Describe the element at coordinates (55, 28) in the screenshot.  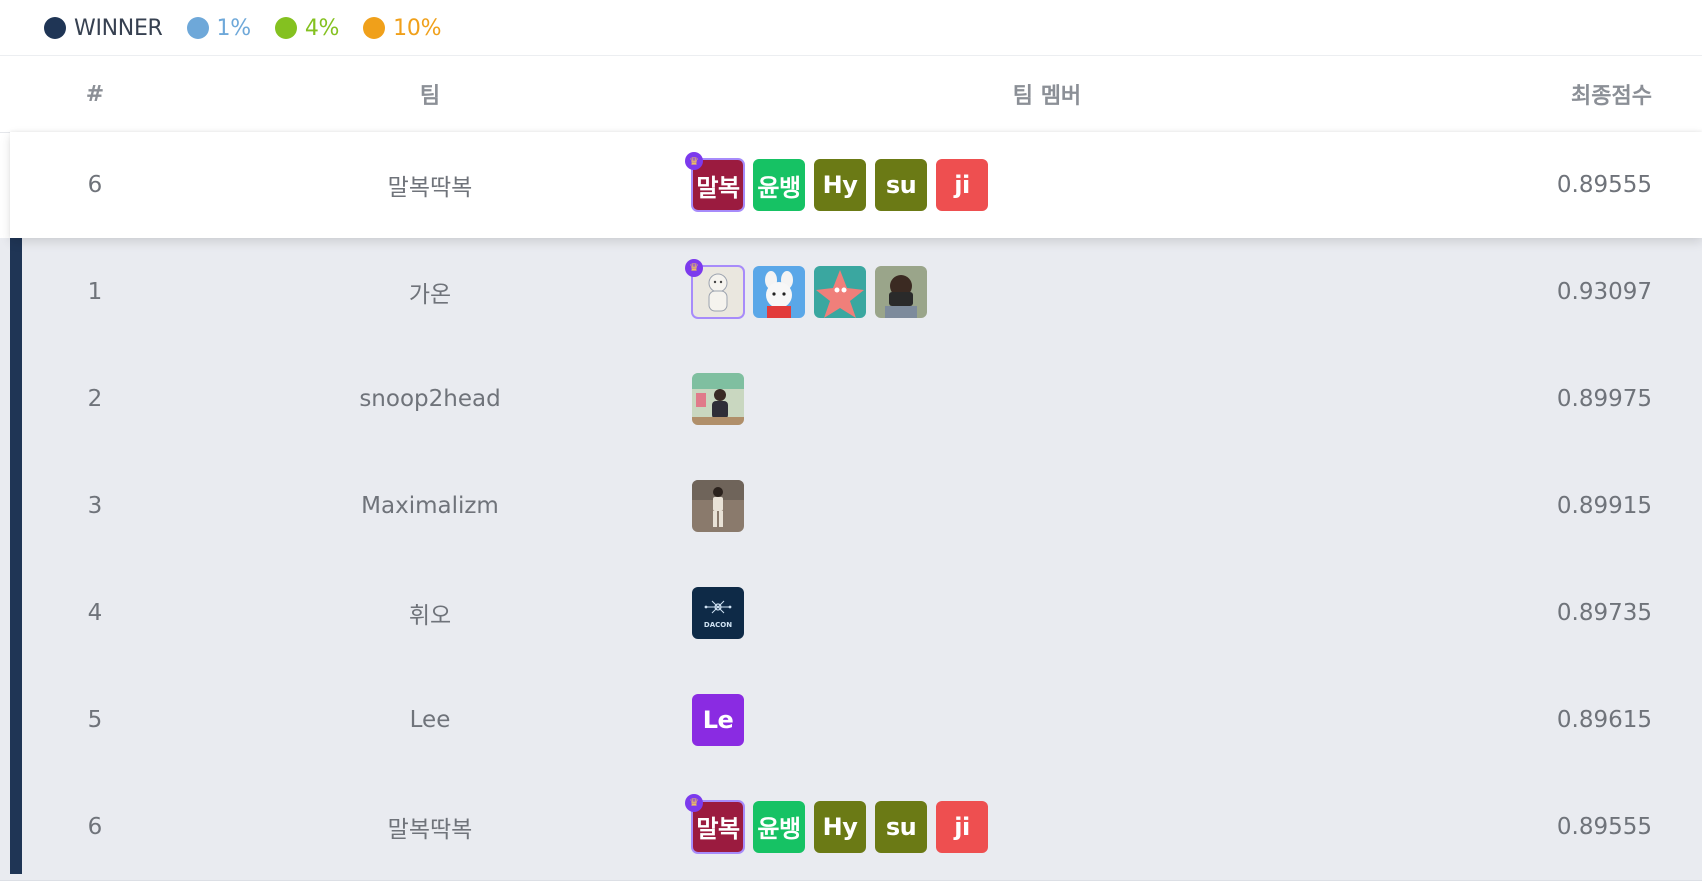
I see `winner-dot-icon` at that location.